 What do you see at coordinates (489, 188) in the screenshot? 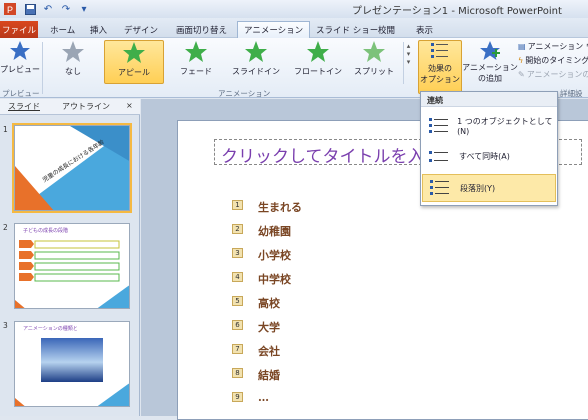
I see `menu-item-by-paragraph: 段落別(Y)` at bounding box center [489, 188].